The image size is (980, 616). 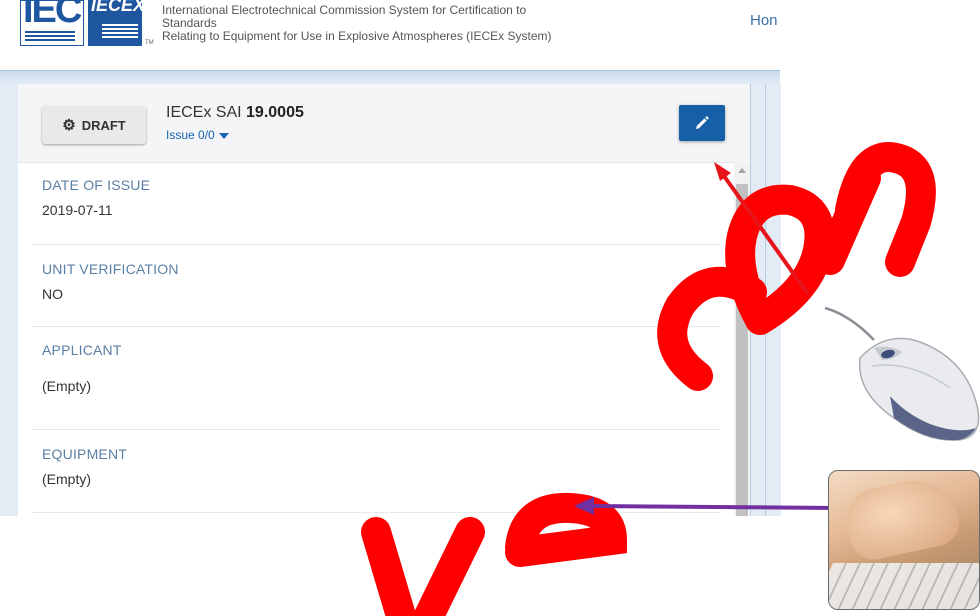 I want to click on computer-mouse-image, so click(x=902, y=373).